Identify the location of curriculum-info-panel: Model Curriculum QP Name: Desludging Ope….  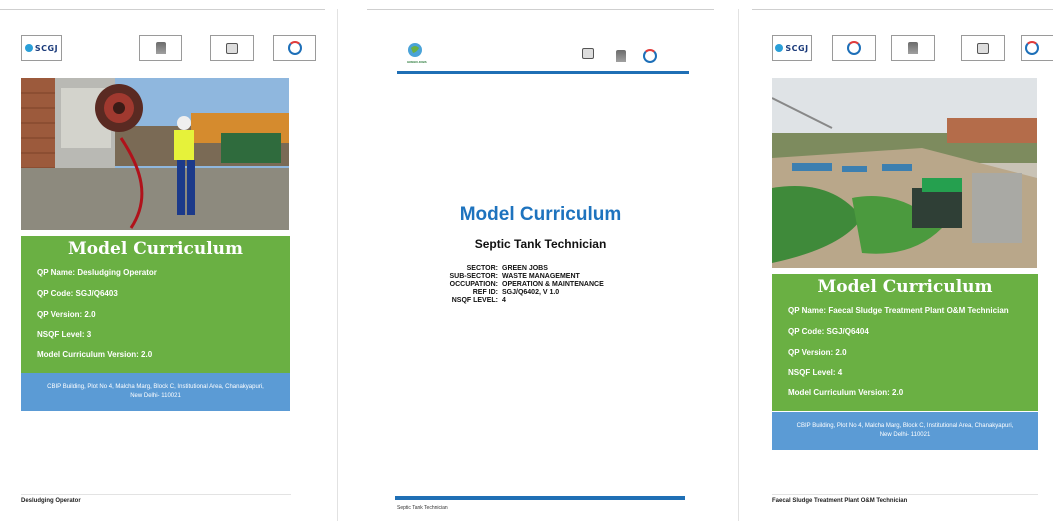
(155, 304).